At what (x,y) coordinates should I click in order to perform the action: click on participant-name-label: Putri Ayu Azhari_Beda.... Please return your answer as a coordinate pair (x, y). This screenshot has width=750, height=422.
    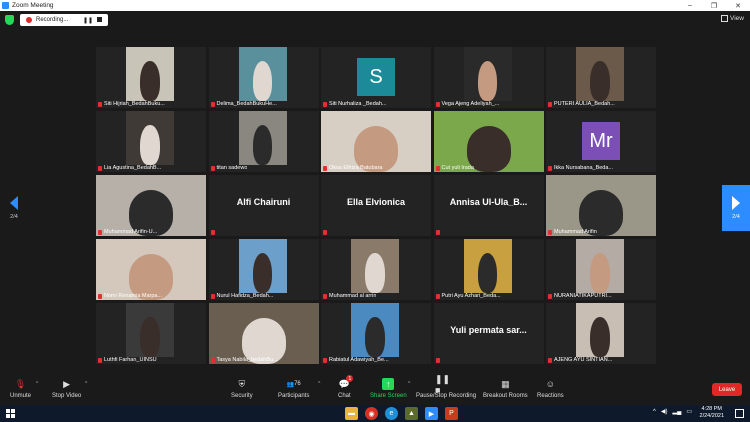
    Looking at the image, I should click on (468, 296).